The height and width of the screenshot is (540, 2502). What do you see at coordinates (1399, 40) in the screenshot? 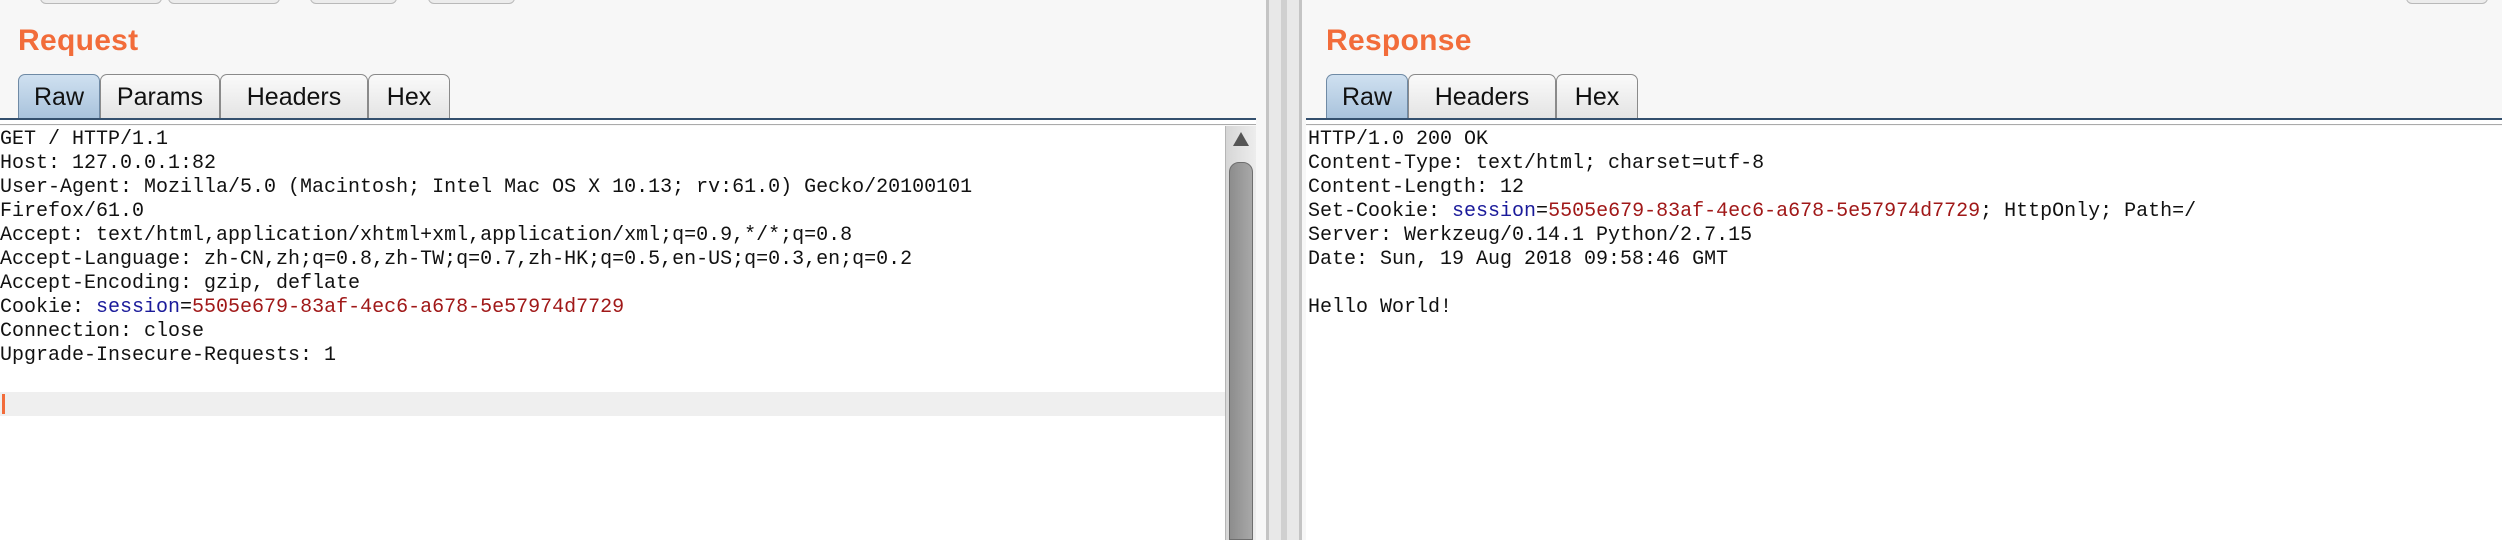
I see `response-title: Response` at bounding box center [1399, 40].